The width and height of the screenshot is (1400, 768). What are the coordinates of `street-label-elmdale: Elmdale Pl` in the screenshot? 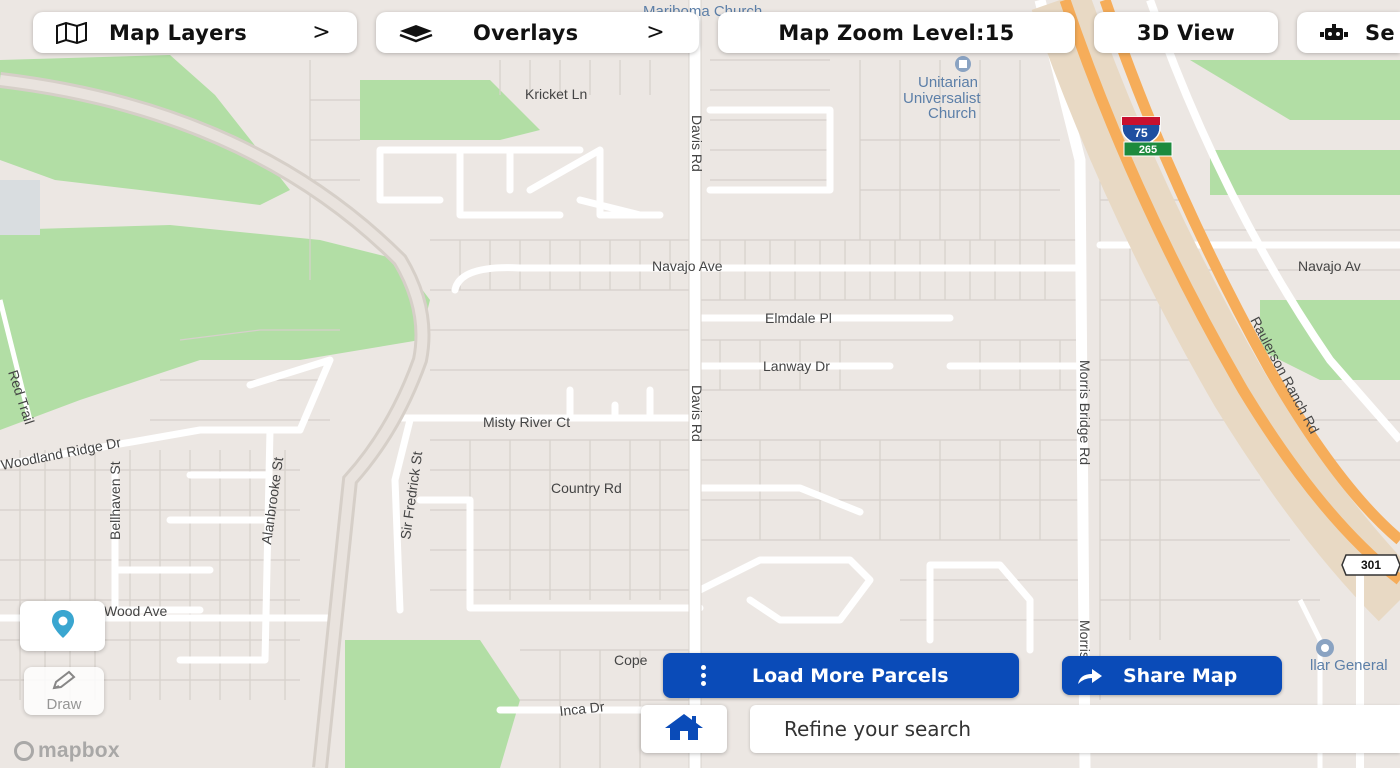 It's located at (798, 318).